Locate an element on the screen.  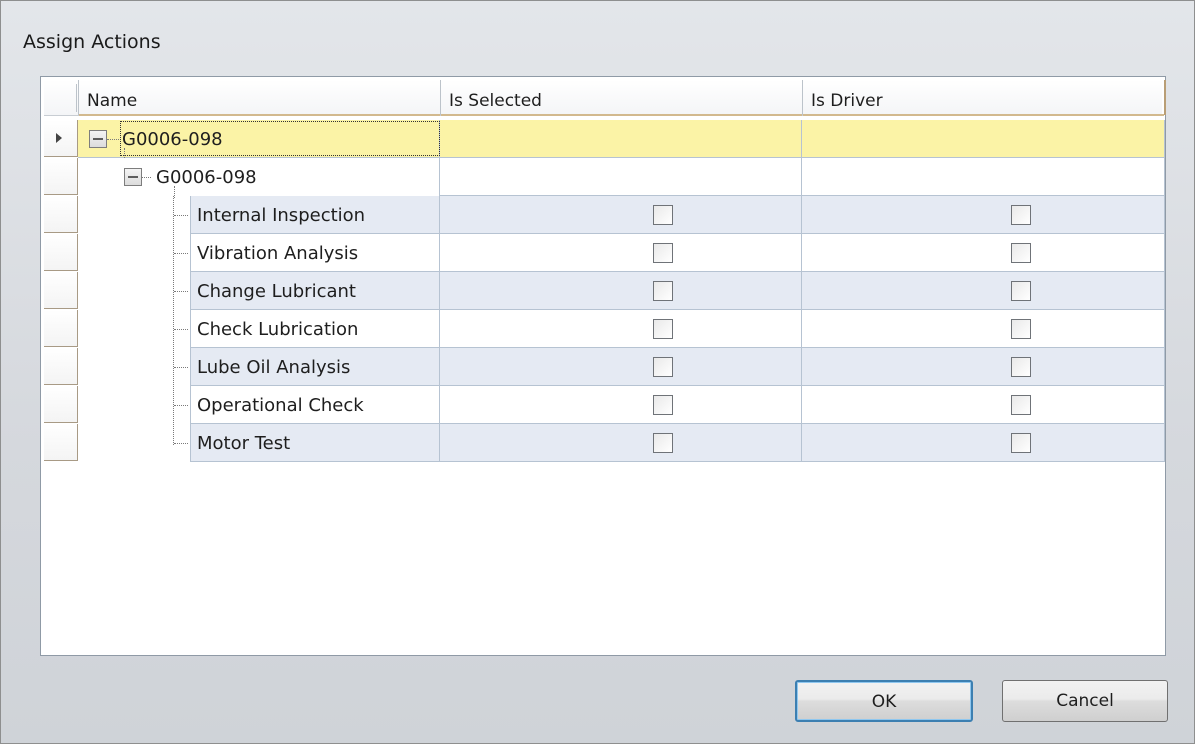
action-name: Operational Check is located at coordinates (280, 405).